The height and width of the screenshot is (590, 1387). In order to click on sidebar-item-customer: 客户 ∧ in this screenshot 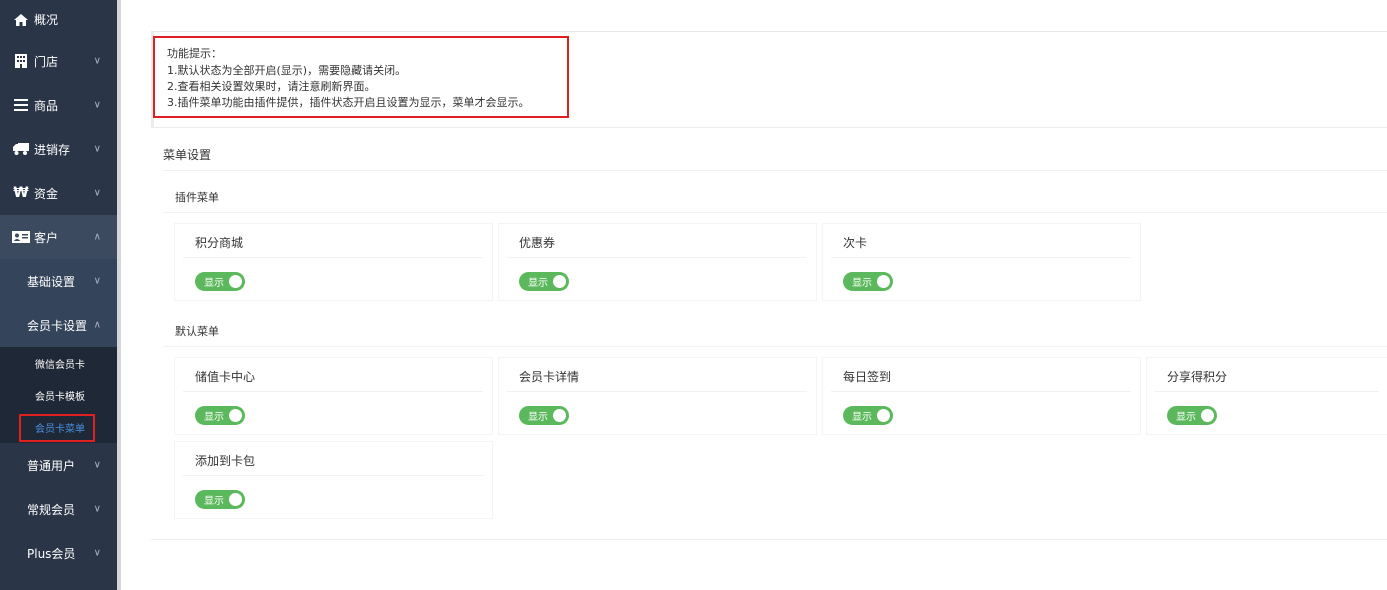, I will do `click(58, 237)`.